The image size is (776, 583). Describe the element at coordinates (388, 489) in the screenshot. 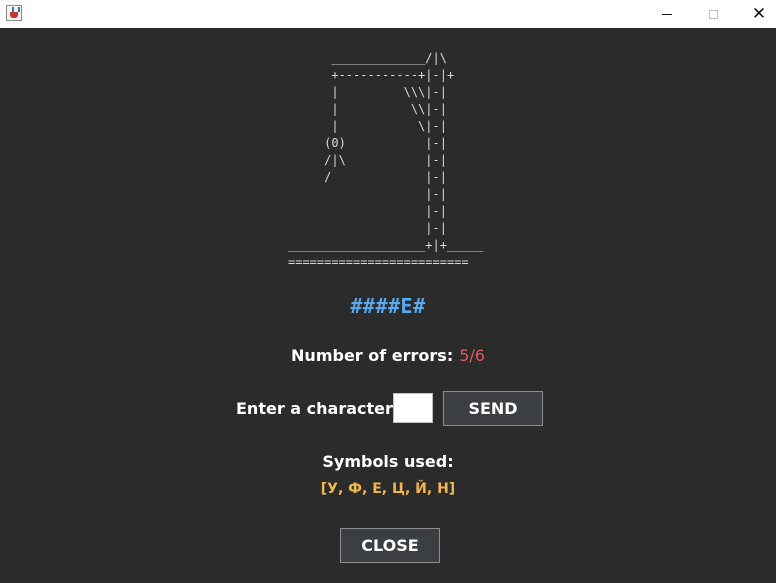

I see `symbols-used-list: [У, Ф, Е, Ц, Й, Н]` at that location.